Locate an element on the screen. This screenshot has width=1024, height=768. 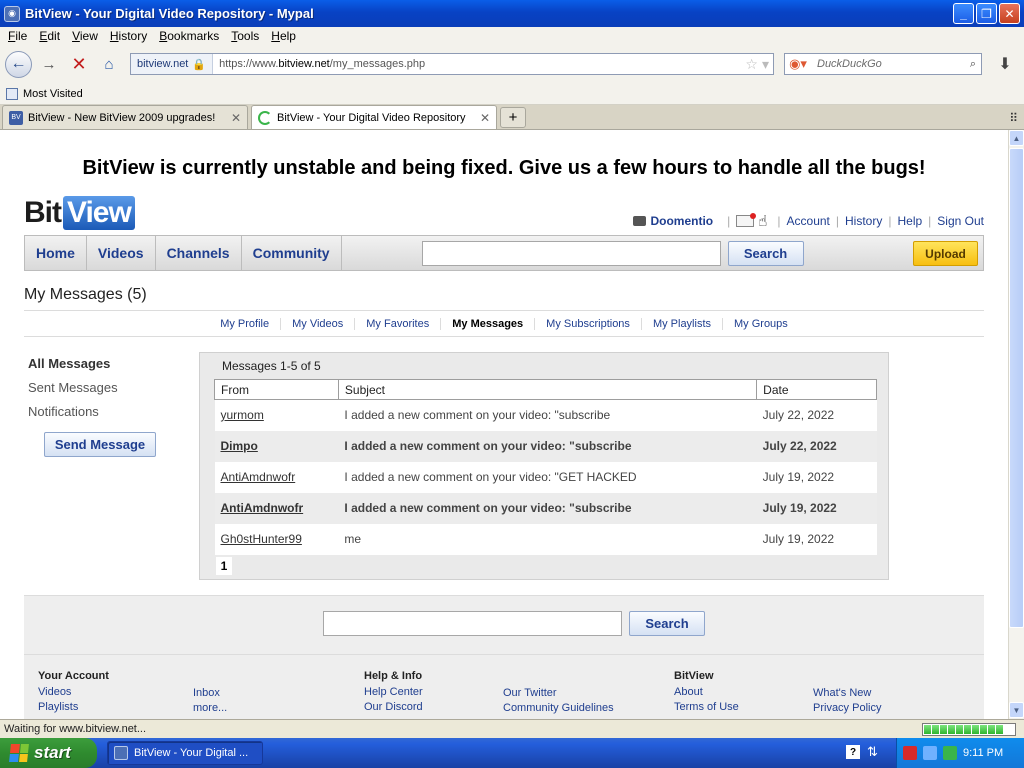
subnav-my-playlists: My Playlists is located at coordinates (681, 323).